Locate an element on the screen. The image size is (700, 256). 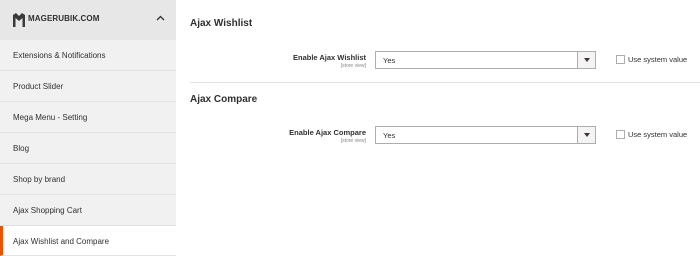
sidebar-item-mega-menu-setting: Mega Menu - Setting is located at coordinates (88, 117).